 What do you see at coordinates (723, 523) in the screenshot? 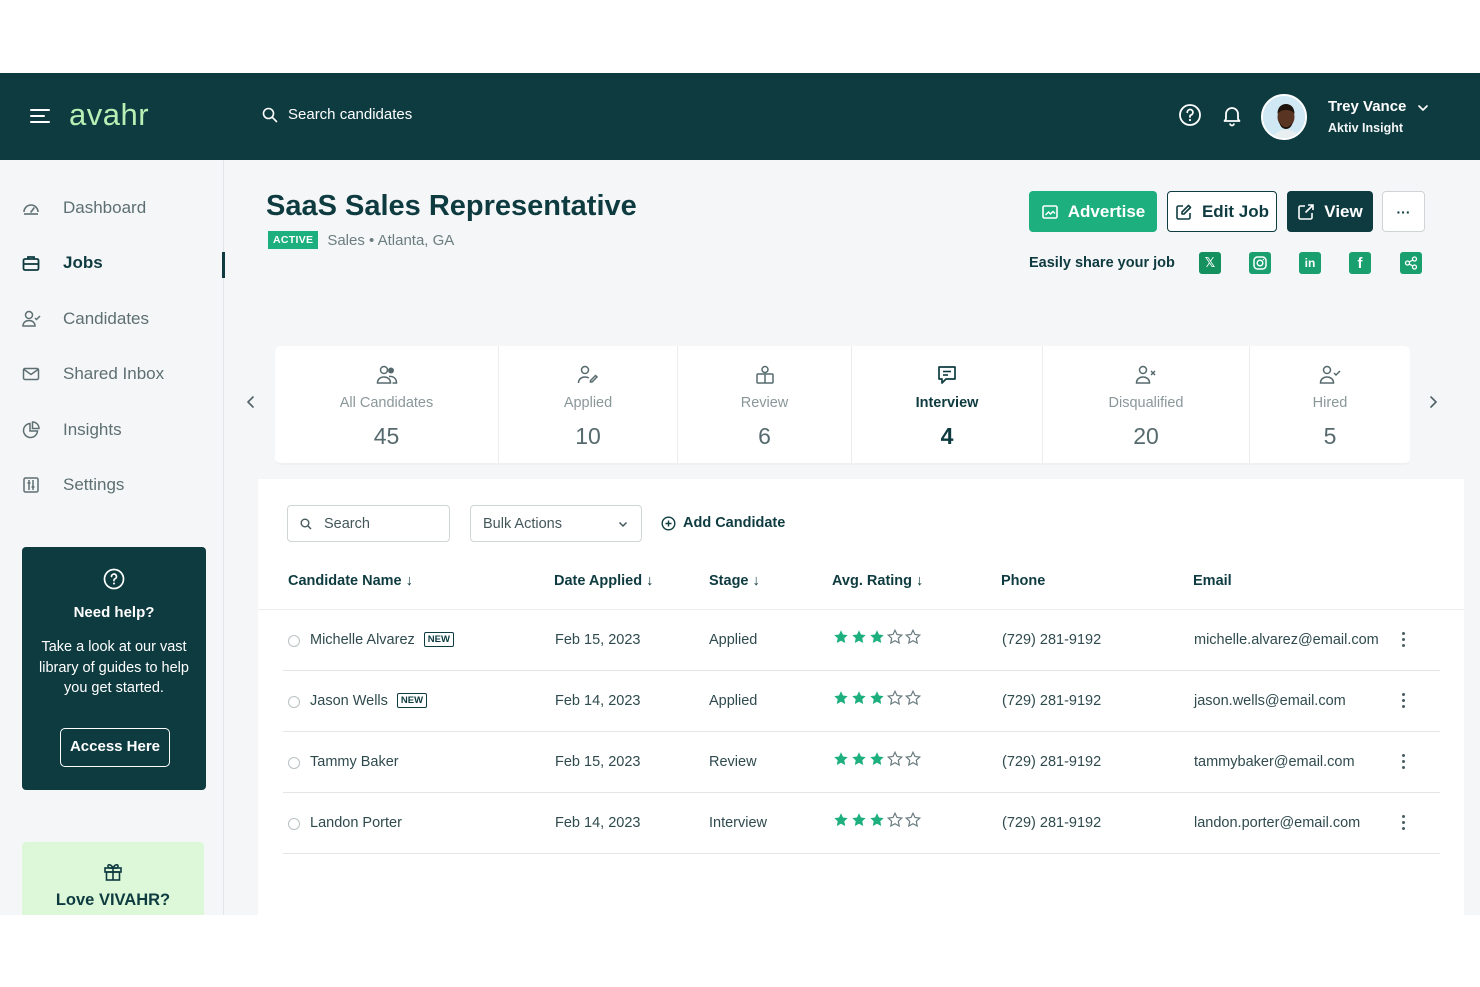
I see `add-candidate-button: Add Candidate` at bounding box center [723, 523].